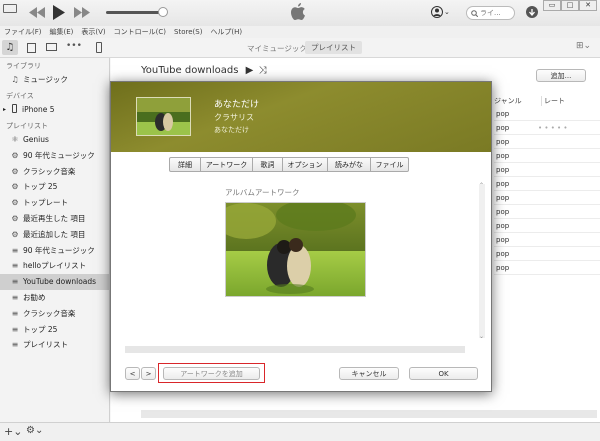 The image size is (600, 441). I want to click on search-box, so click(490, 13).